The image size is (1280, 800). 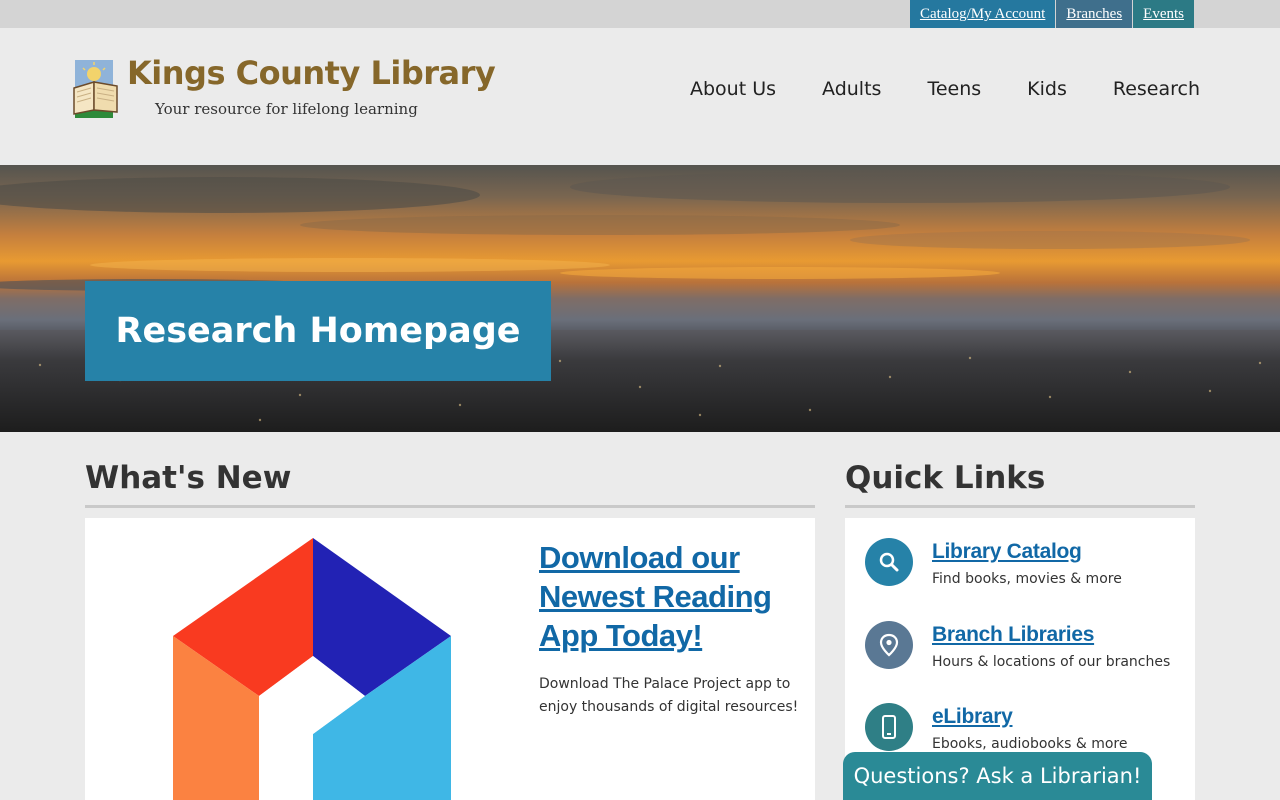 I want to click on quick-links-heading: Quick Links, so click(x=945, y=478).